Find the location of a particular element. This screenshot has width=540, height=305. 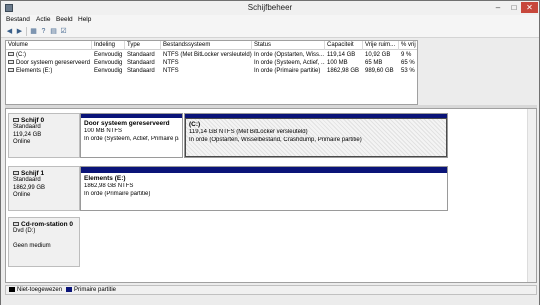

help-icon: ? is located at coordinates (43, 31).